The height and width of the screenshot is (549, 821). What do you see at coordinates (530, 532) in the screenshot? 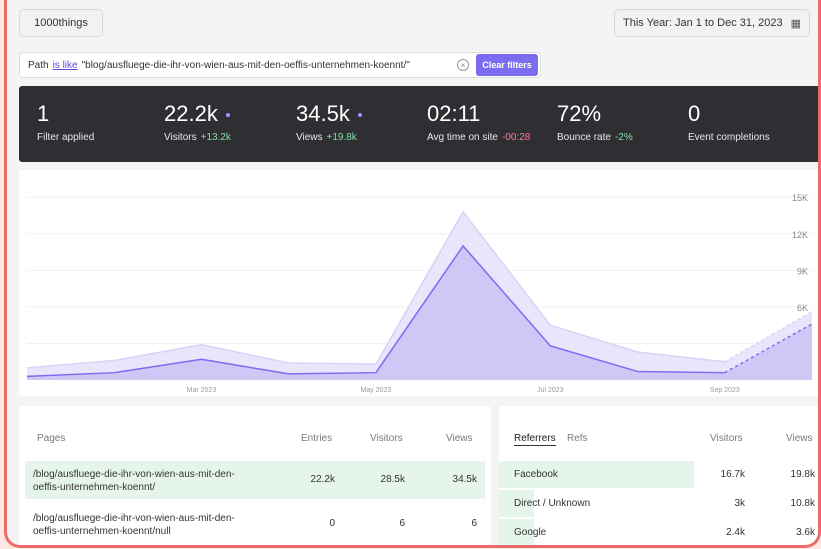
I see `referrer-name: Google` at bounding box center [530, 532].